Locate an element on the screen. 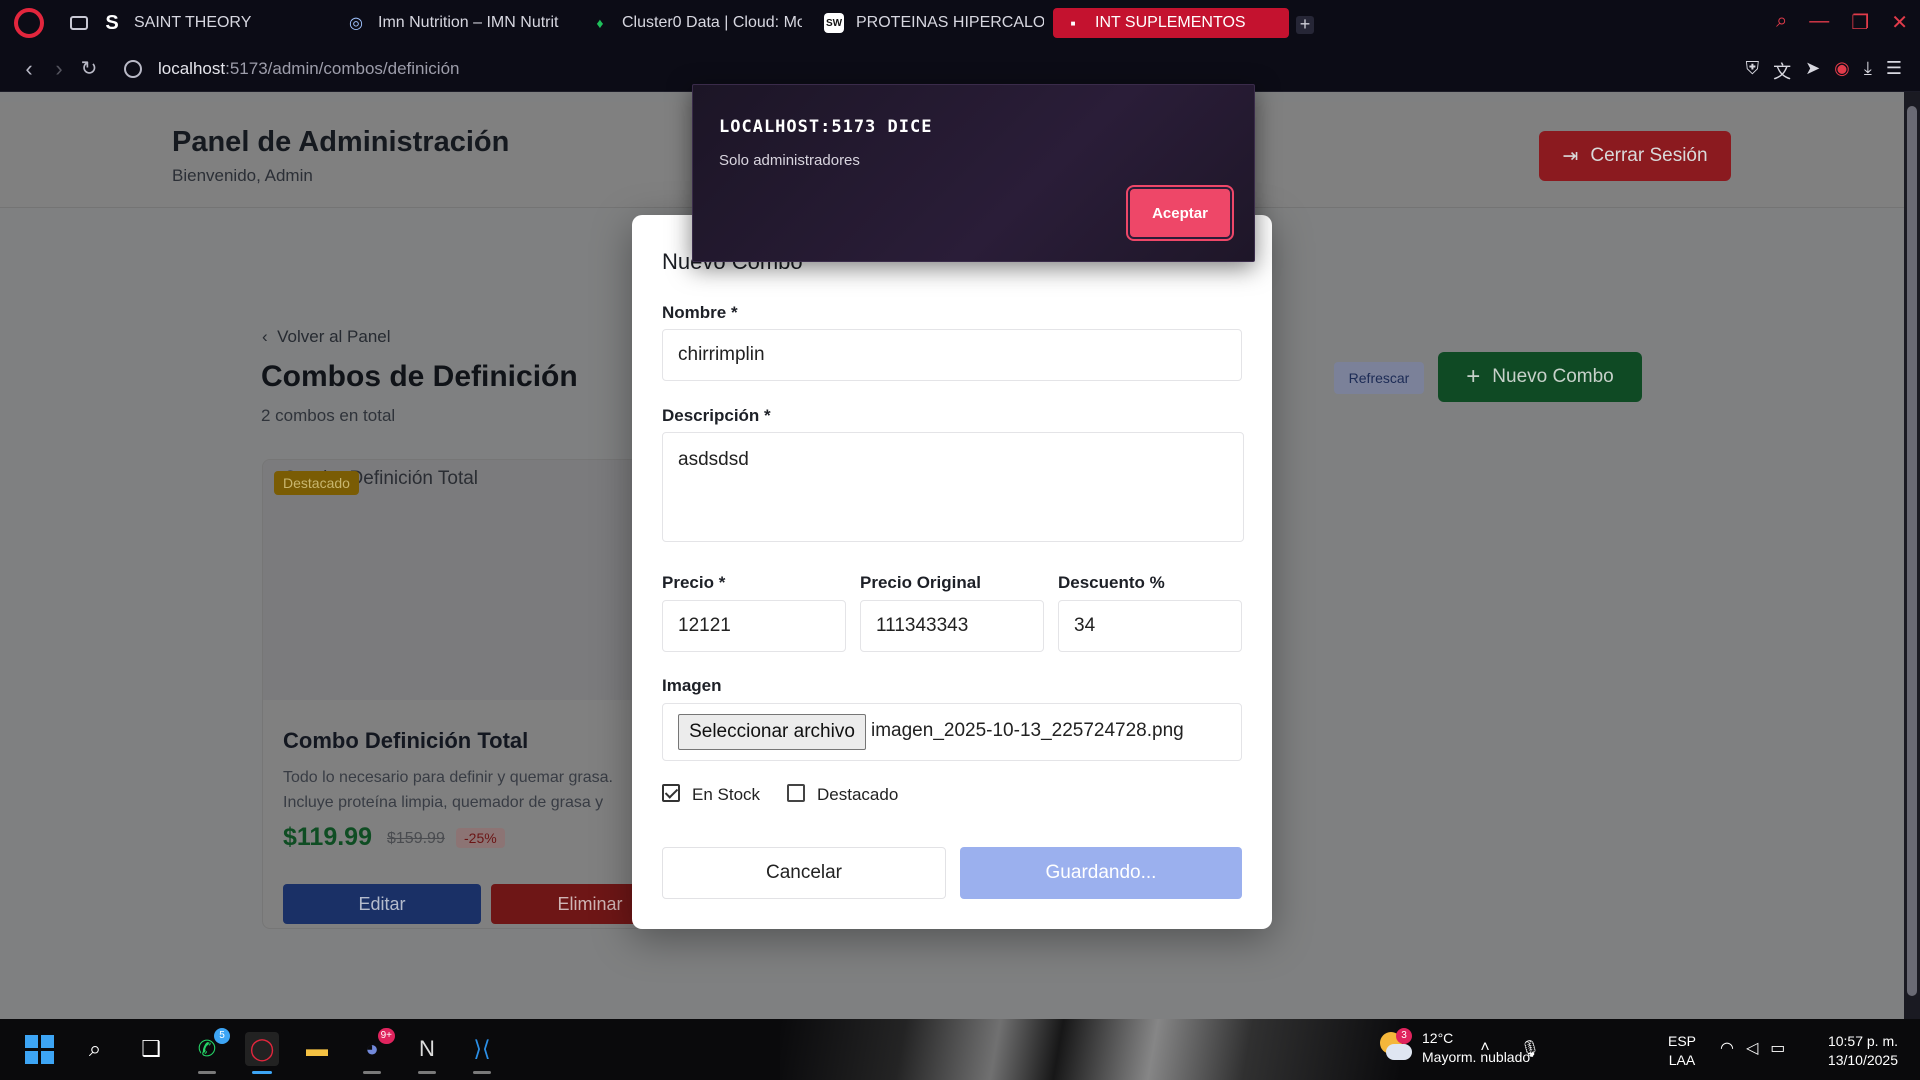 This screenshot has height=1080, width=1920. restore-icon: ❐ is located at coordinates (1860, 22).